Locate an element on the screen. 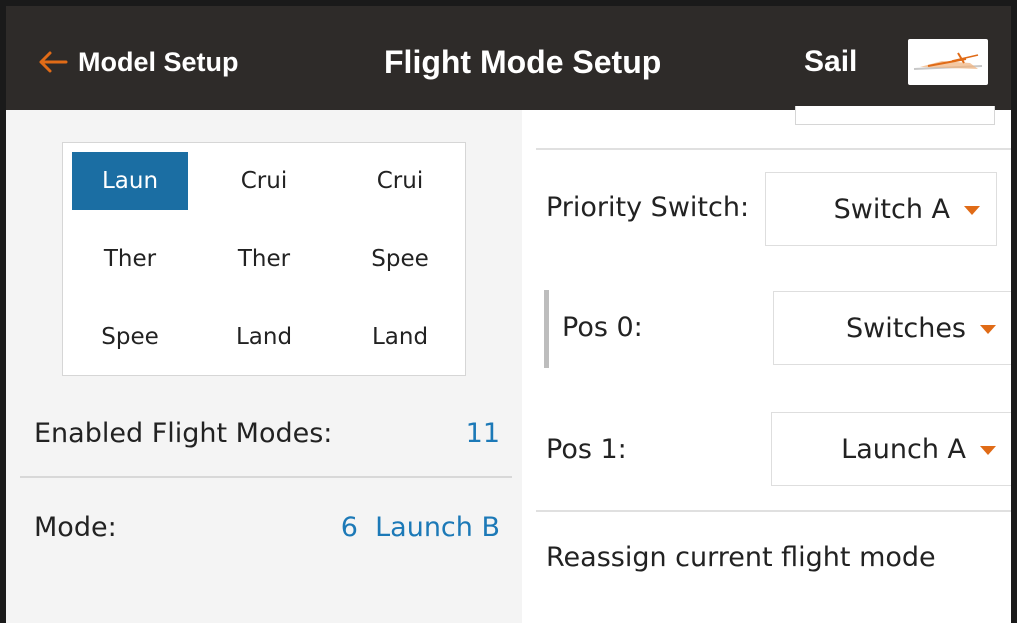 The height and width of the screenshot is (623, 1017). mode-cell-1: Laun is located at coordinates (130, 181).